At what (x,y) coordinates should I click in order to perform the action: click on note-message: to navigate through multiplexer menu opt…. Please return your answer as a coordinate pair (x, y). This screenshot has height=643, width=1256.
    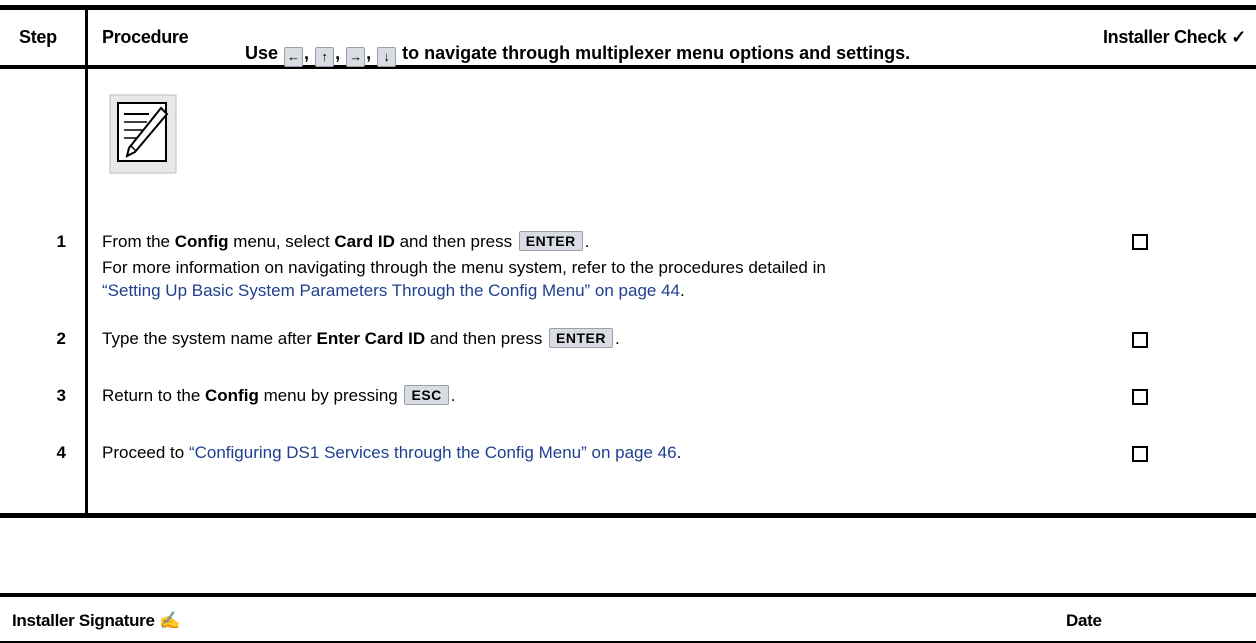
    Looking at the image, I should click on (654, 53).